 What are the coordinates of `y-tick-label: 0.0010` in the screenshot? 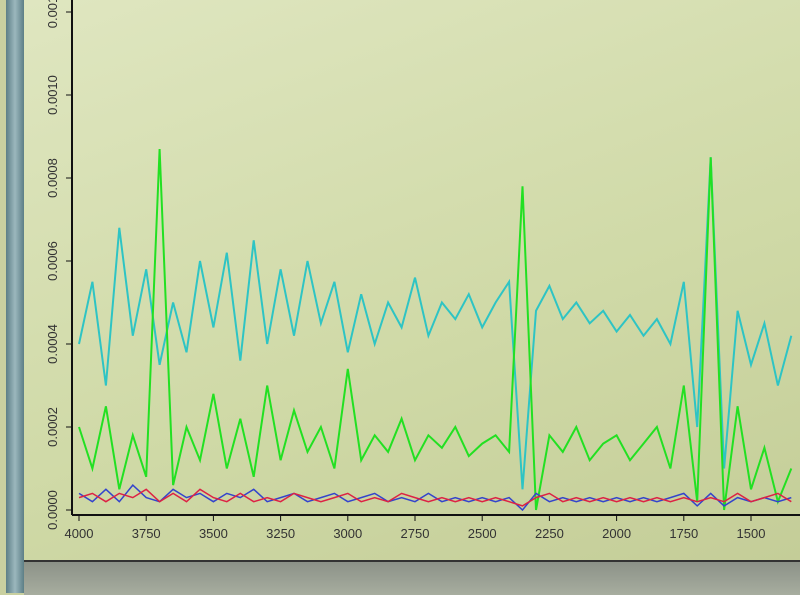 It's located at (52, 95).